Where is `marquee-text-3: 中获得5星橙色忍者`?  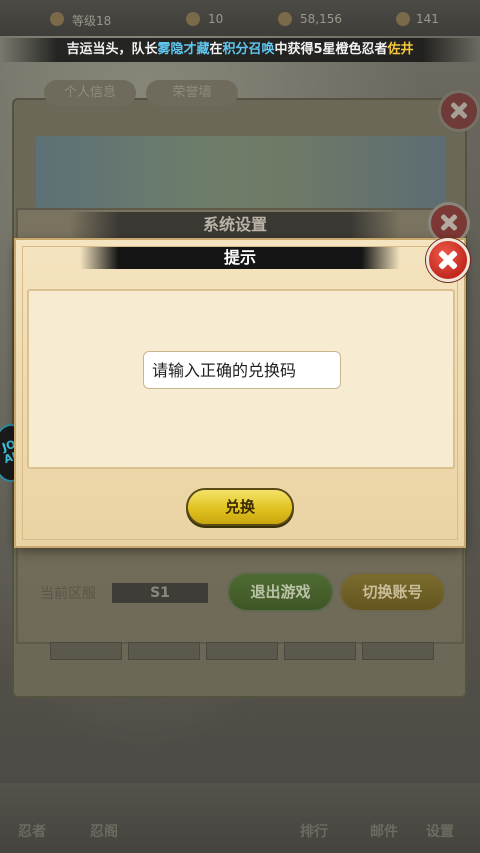 marquee-text-3: 中获得5星橙色忍者 is located at coordinates (331, 49).